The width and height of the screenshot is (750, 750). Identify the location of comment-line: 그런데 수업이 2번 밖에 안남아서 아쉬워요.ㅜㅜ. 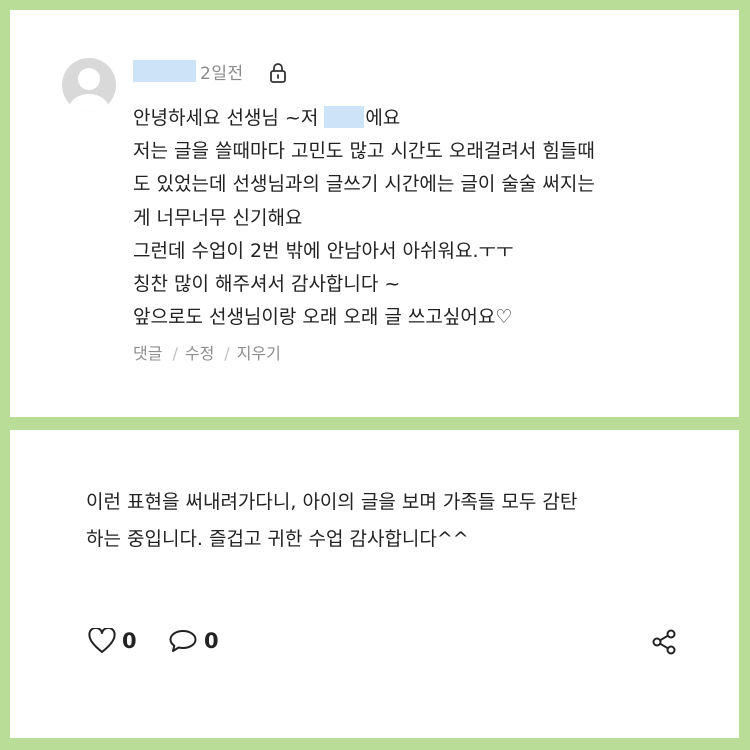
(323, 250).